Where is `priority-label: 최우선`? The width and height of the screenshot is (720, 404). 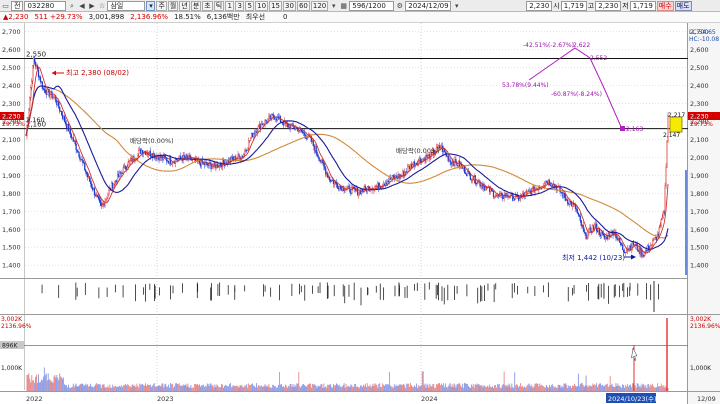 priority-label: 최우선 is located at coordinates (255, 17).